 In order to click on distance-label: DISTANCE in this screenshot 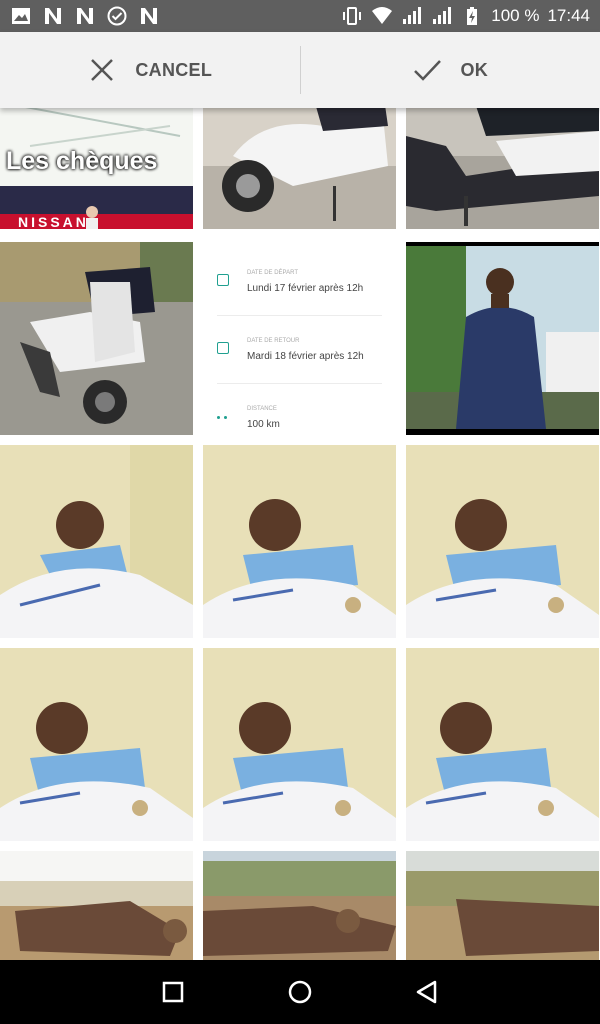, I will do `click(262, 409)`.